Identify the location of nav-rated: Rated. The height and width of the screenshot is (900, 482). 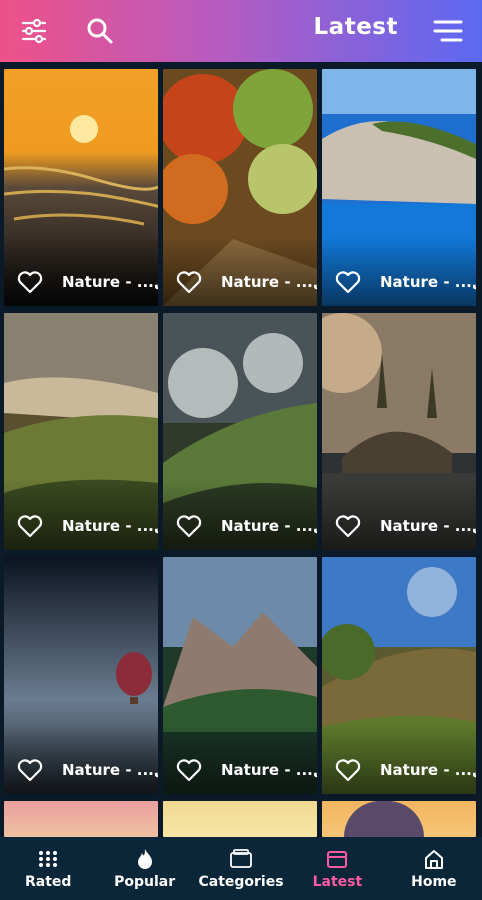
(48, 868).